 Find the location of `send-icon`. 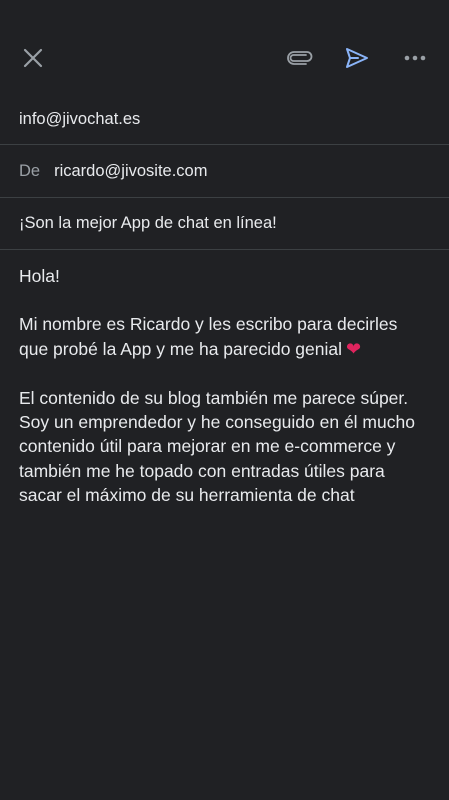

send-icon is located at coordinates (357, 58).